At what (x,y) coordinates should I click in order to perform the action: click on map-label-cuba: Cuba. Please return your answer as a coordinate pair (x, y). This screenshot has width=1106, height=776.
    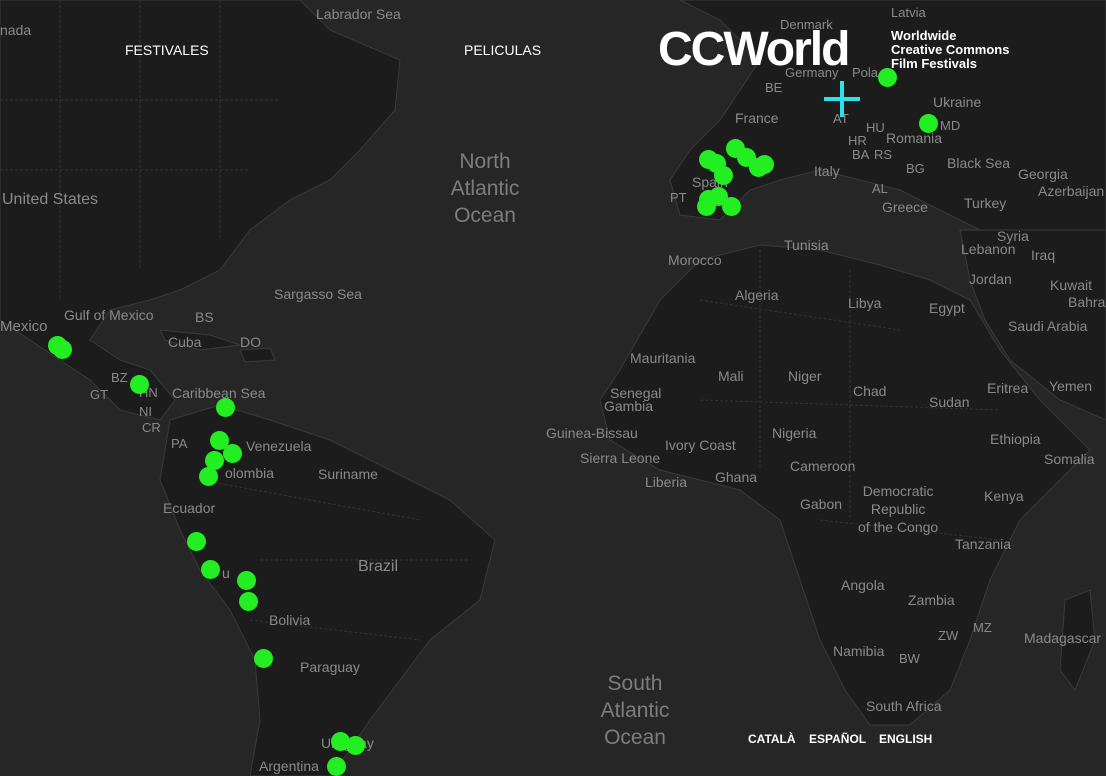
    Looking at the image, I should click on (185, 342).